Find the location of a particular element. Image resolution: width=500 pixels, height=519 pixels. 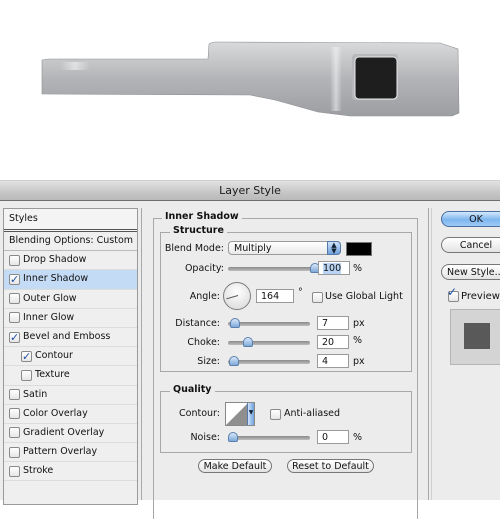

choke-slider is located at coordinates (269, 343).